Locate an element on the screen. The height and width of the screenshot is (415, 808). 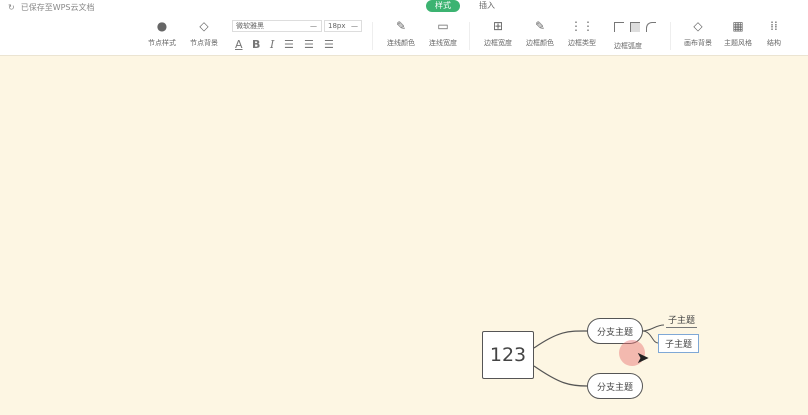
subtopic: 子主题 is located at coordinates (682, 320).